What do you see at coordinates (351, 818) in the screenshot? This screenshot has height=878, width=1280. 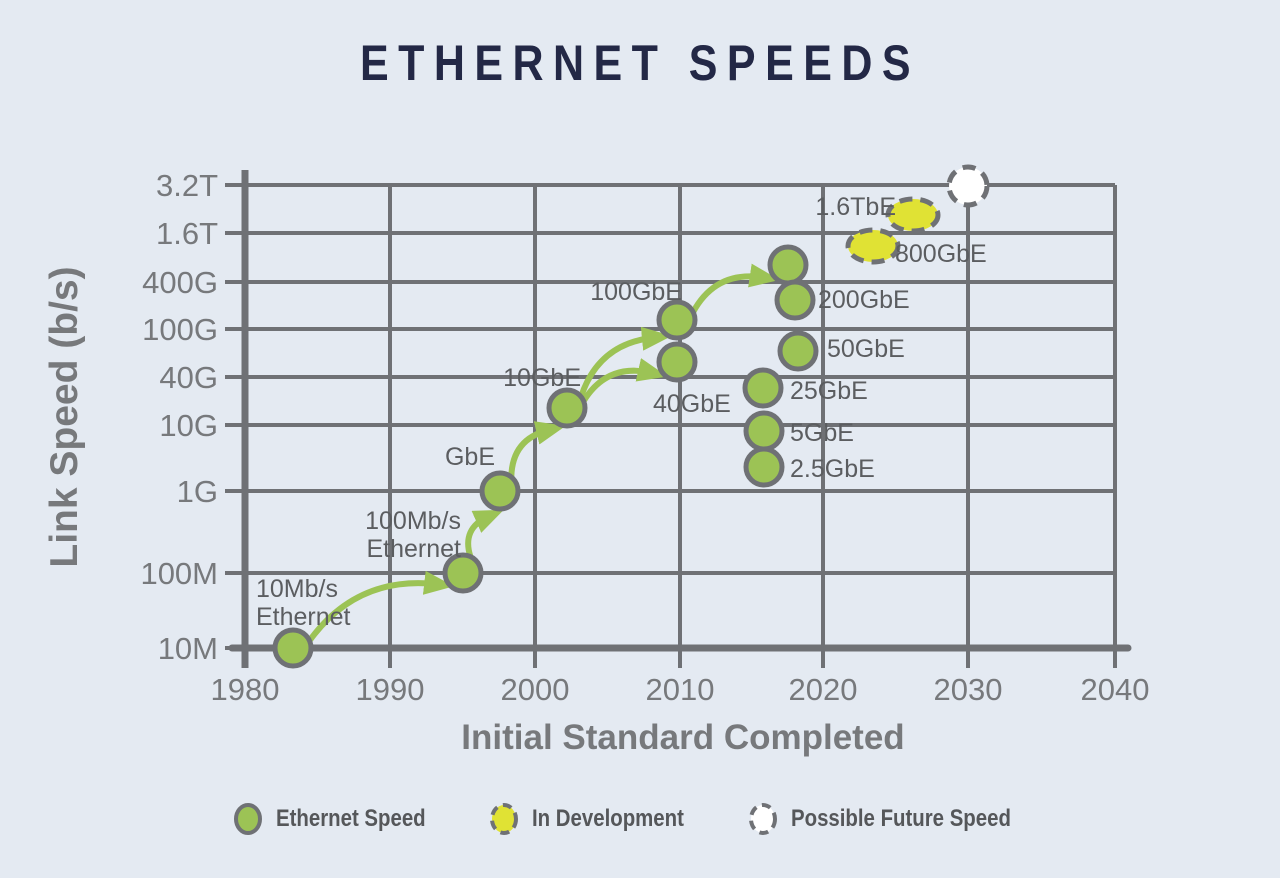 I see `legend-label: Ethernet Speed` at bounding box center [351, 818].